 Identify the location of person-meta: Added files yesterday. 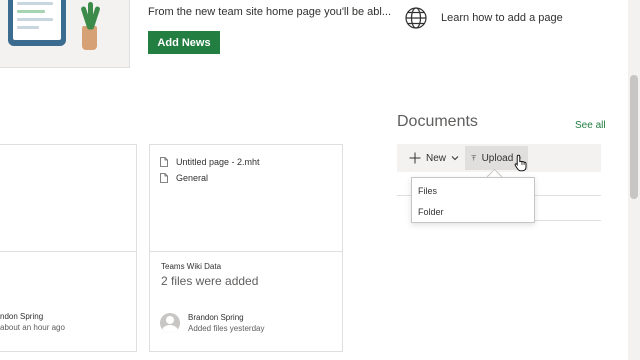
(226, 328).